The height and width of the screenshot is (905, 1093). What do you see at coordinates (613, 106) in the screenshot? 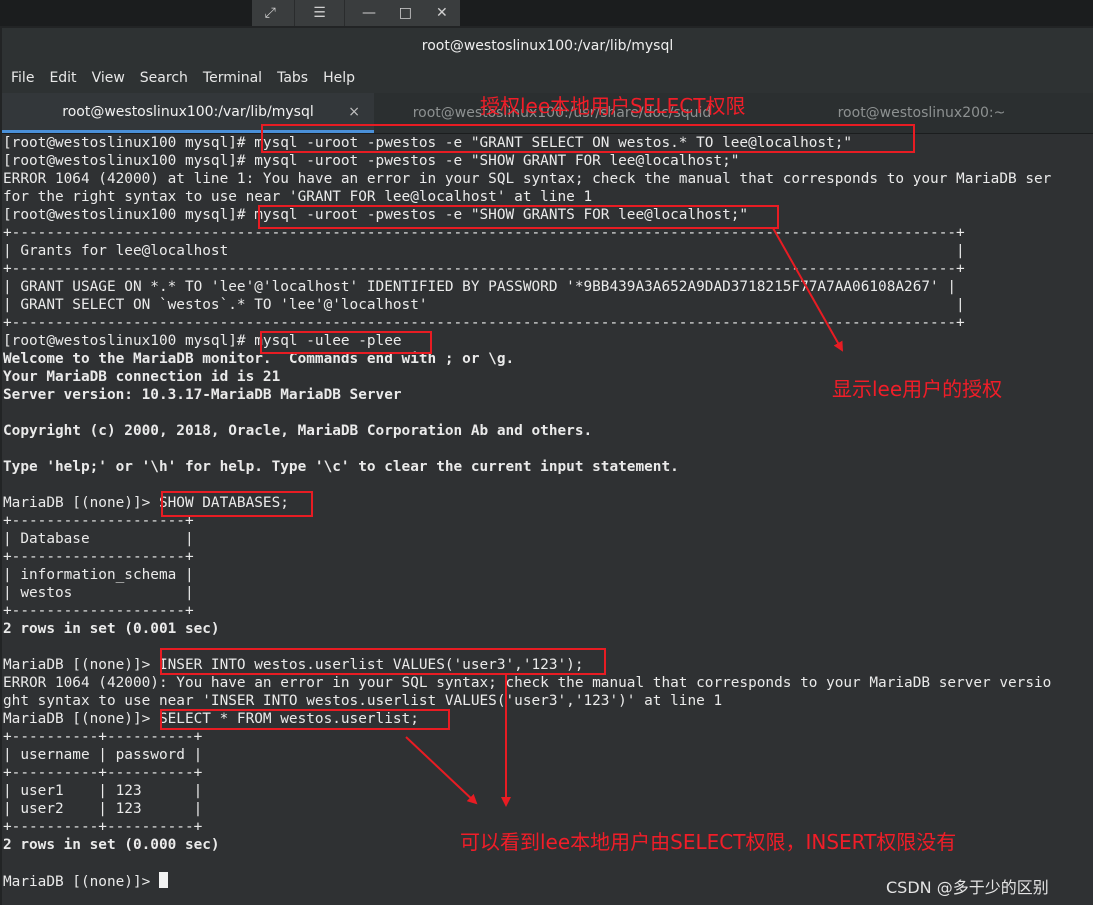
I see `annotation-grant-select: 授权lee本地用户SELECT权限` at bounding box center [613, 106].